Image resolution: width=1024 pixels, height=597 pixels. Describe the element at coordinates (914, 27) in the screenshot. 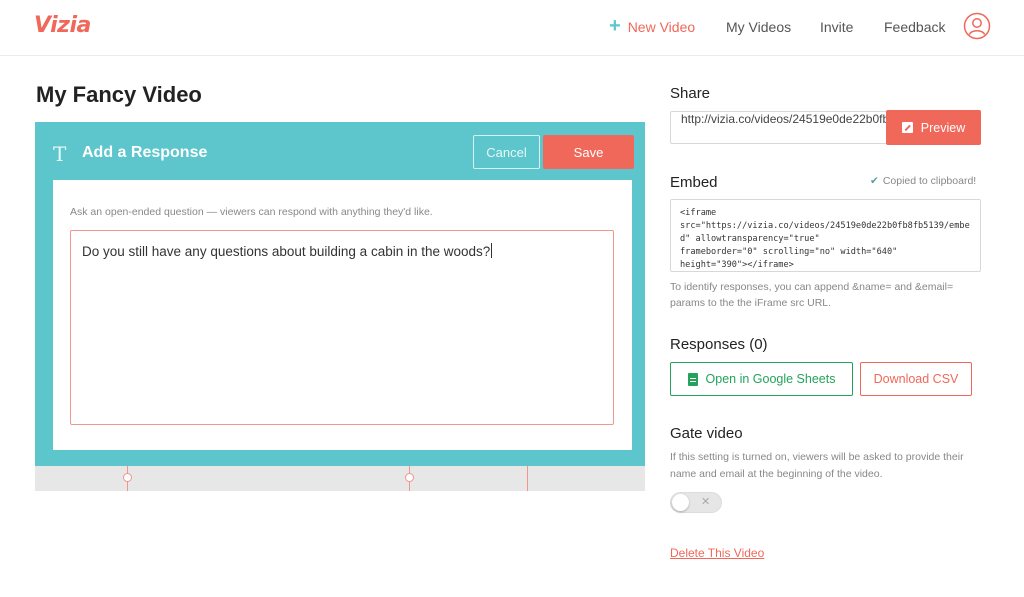

I see `feedback-link: Feedback` at that location.